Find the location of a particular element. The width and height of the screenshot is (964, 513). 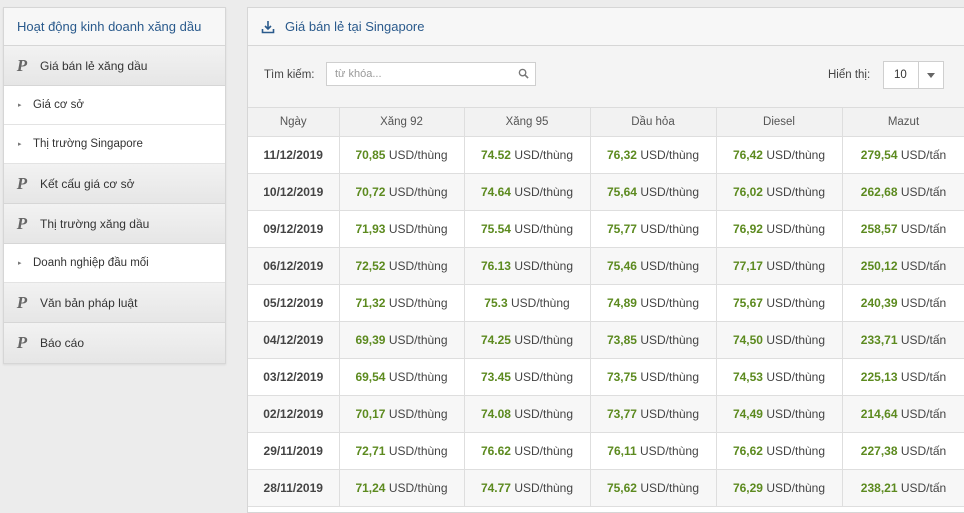

price-cell: 75.3 USD/thùng is located at coordinates (527, 302).